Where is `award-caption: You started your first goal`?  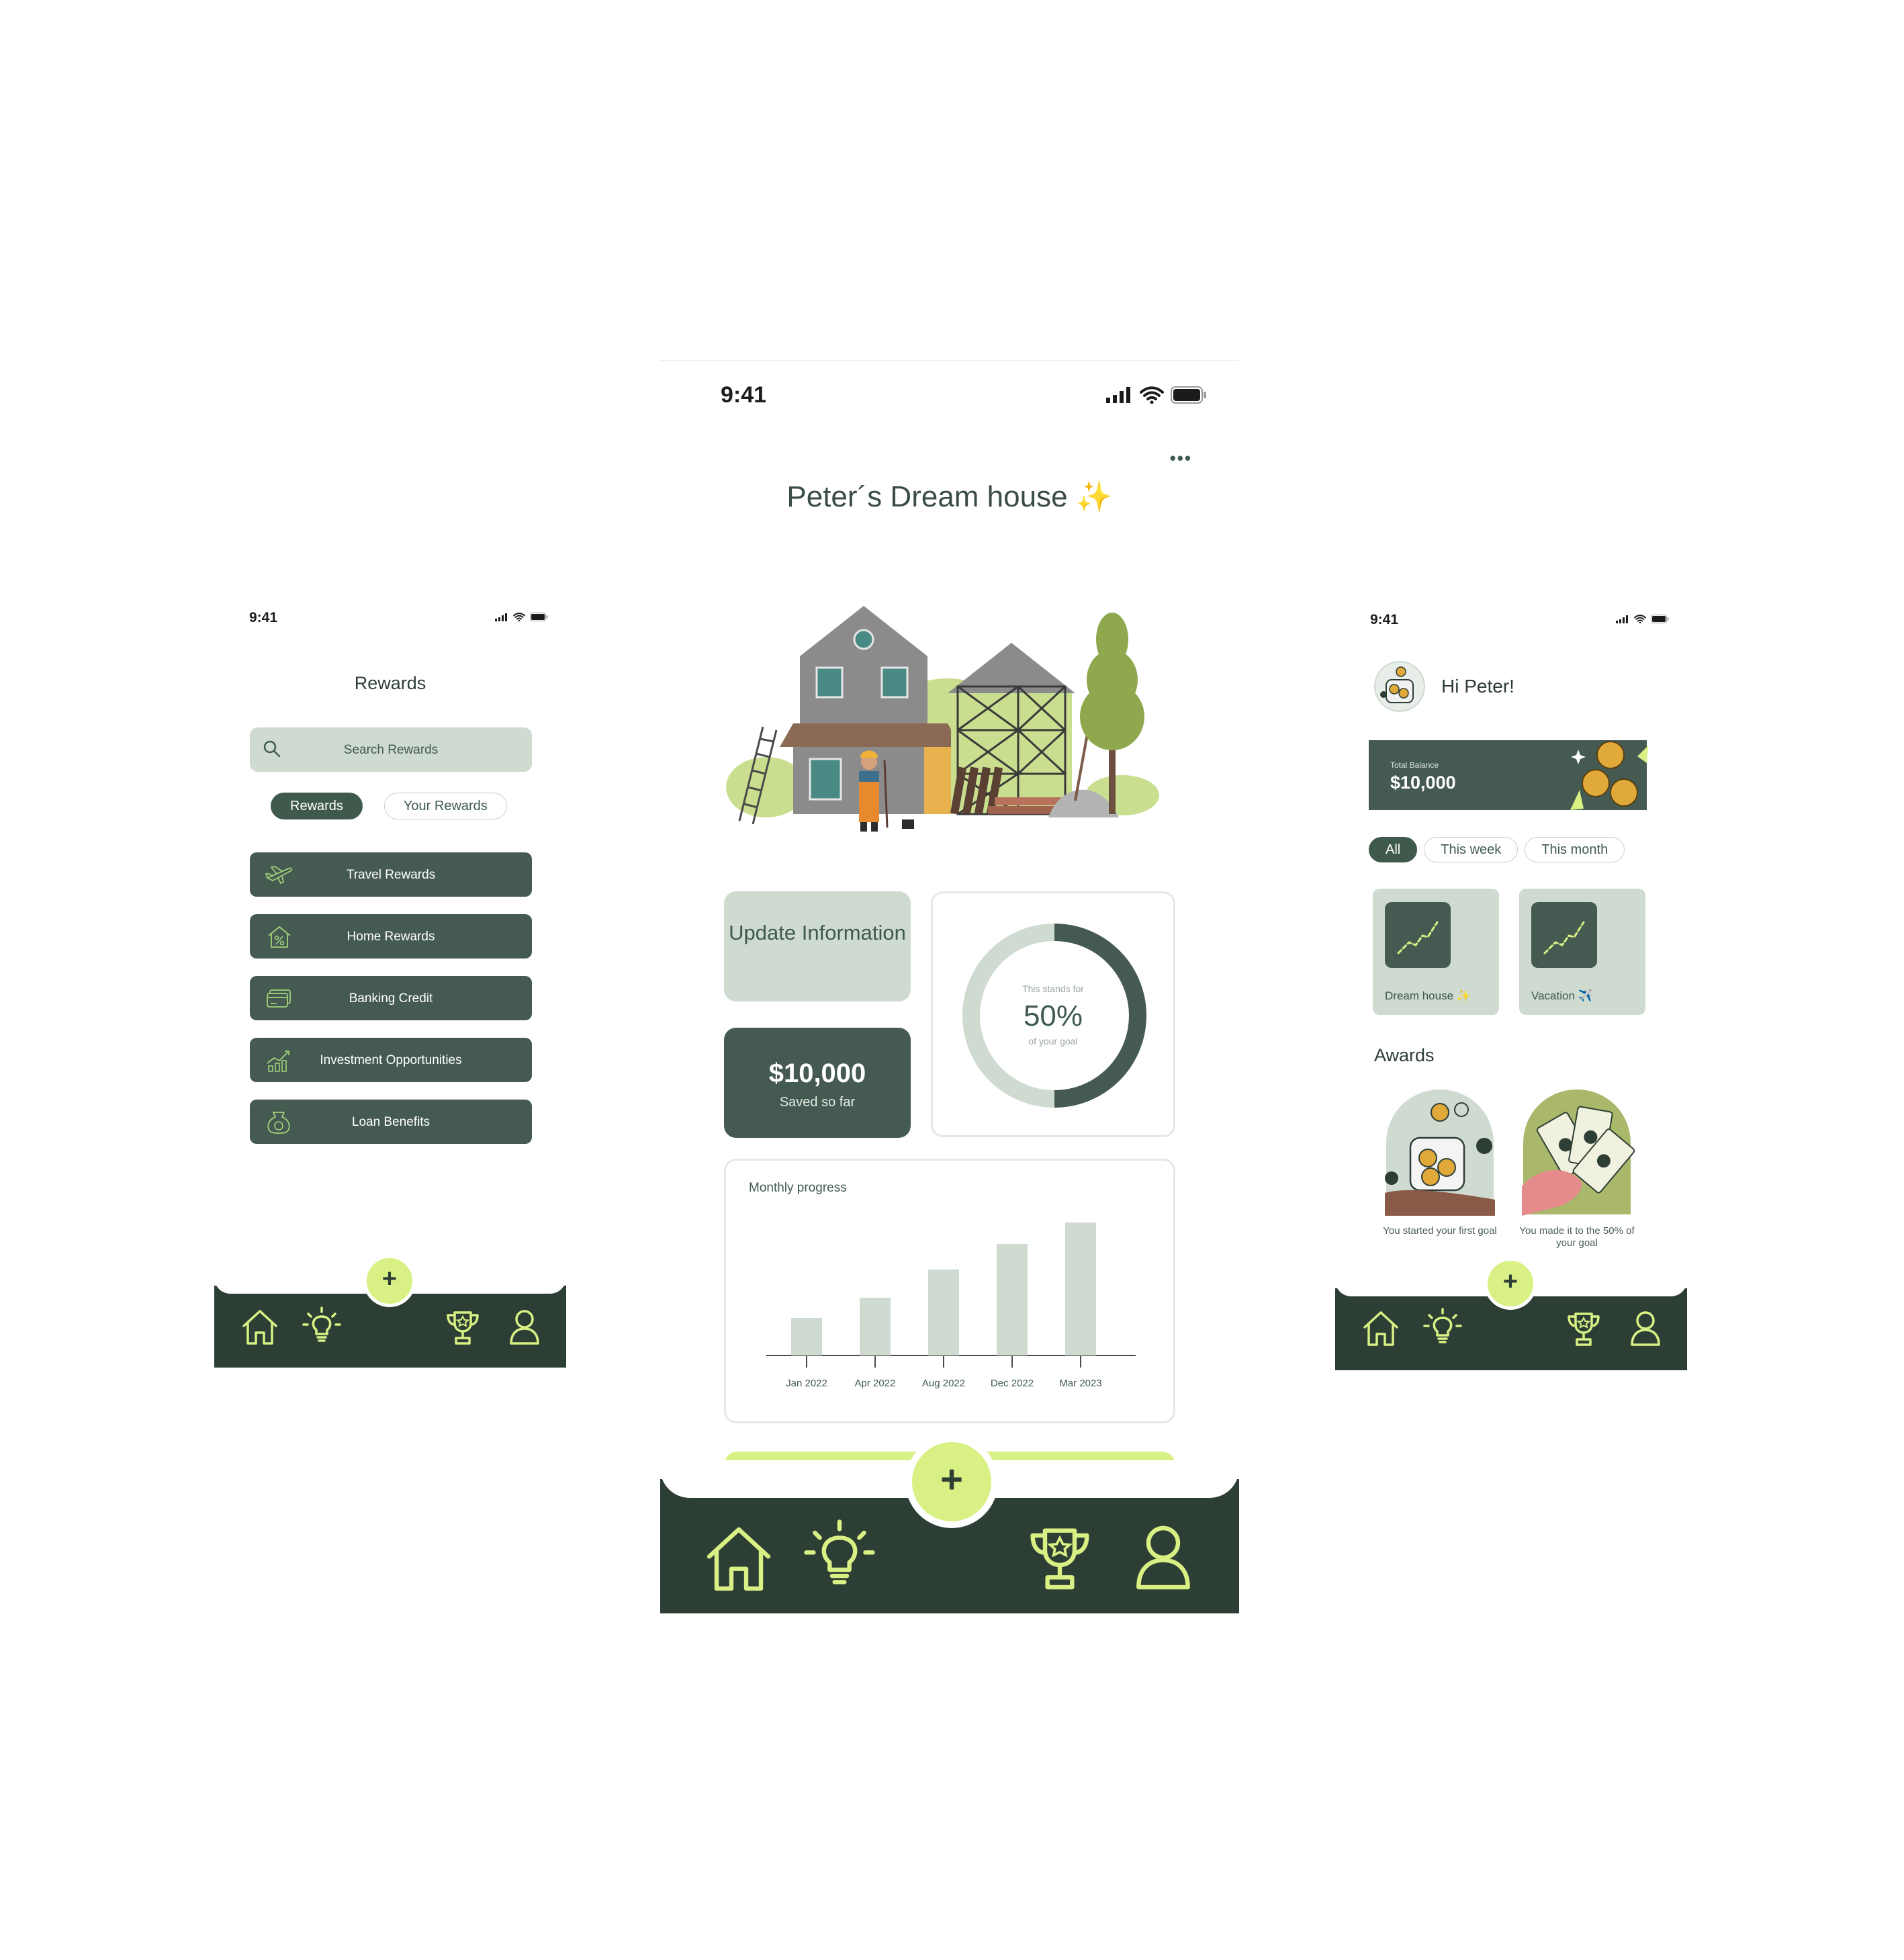 award-caption: You started your first goal is located at coordinates (1440, 1231).